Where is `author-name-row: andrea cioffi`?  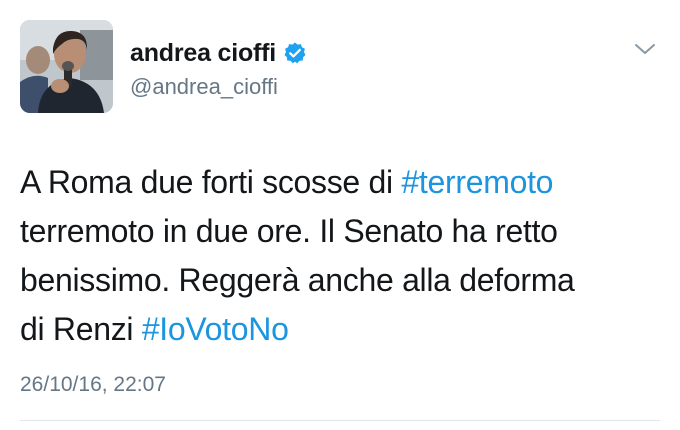
author-name-row: andrea cioffi is located at coordinates (218, 53).